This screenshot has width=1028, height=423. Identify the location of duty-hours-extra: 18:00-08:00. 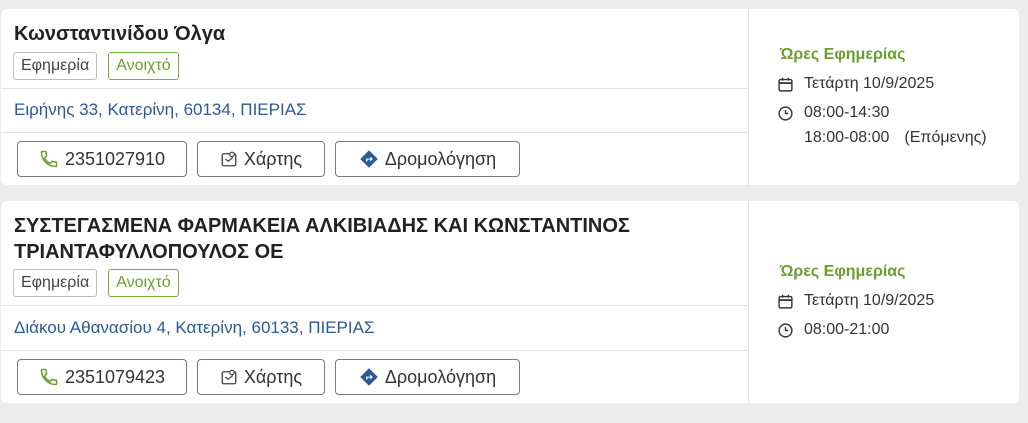
(847, 137).